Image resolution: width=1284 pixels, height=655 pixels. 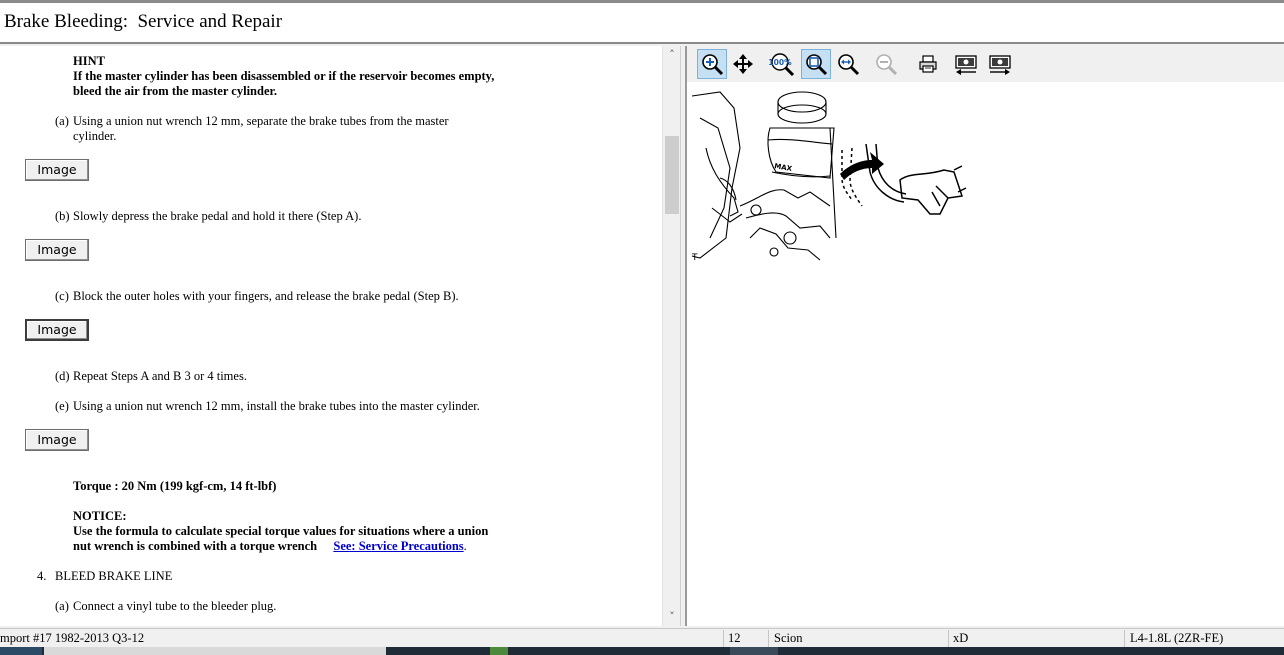 I want to click on master-cylinder-illustration, so click(x=764, y=176).